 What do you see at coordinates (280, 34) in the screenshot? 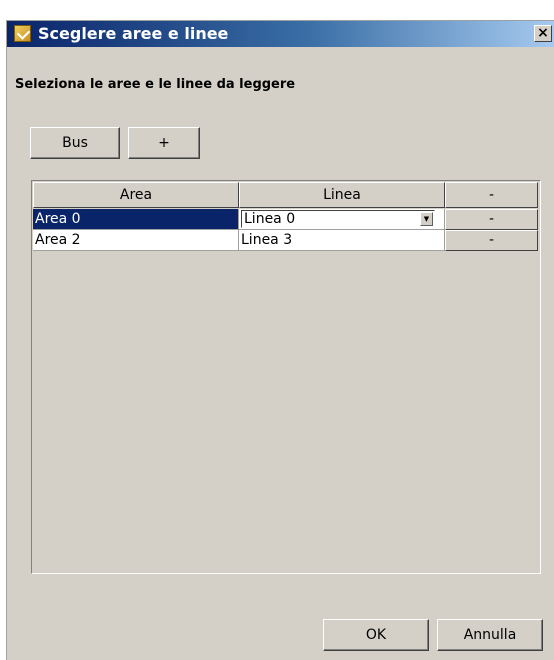
I see `title-bar: Sceglere aree e linee ×` at bounding box center [280, 34].